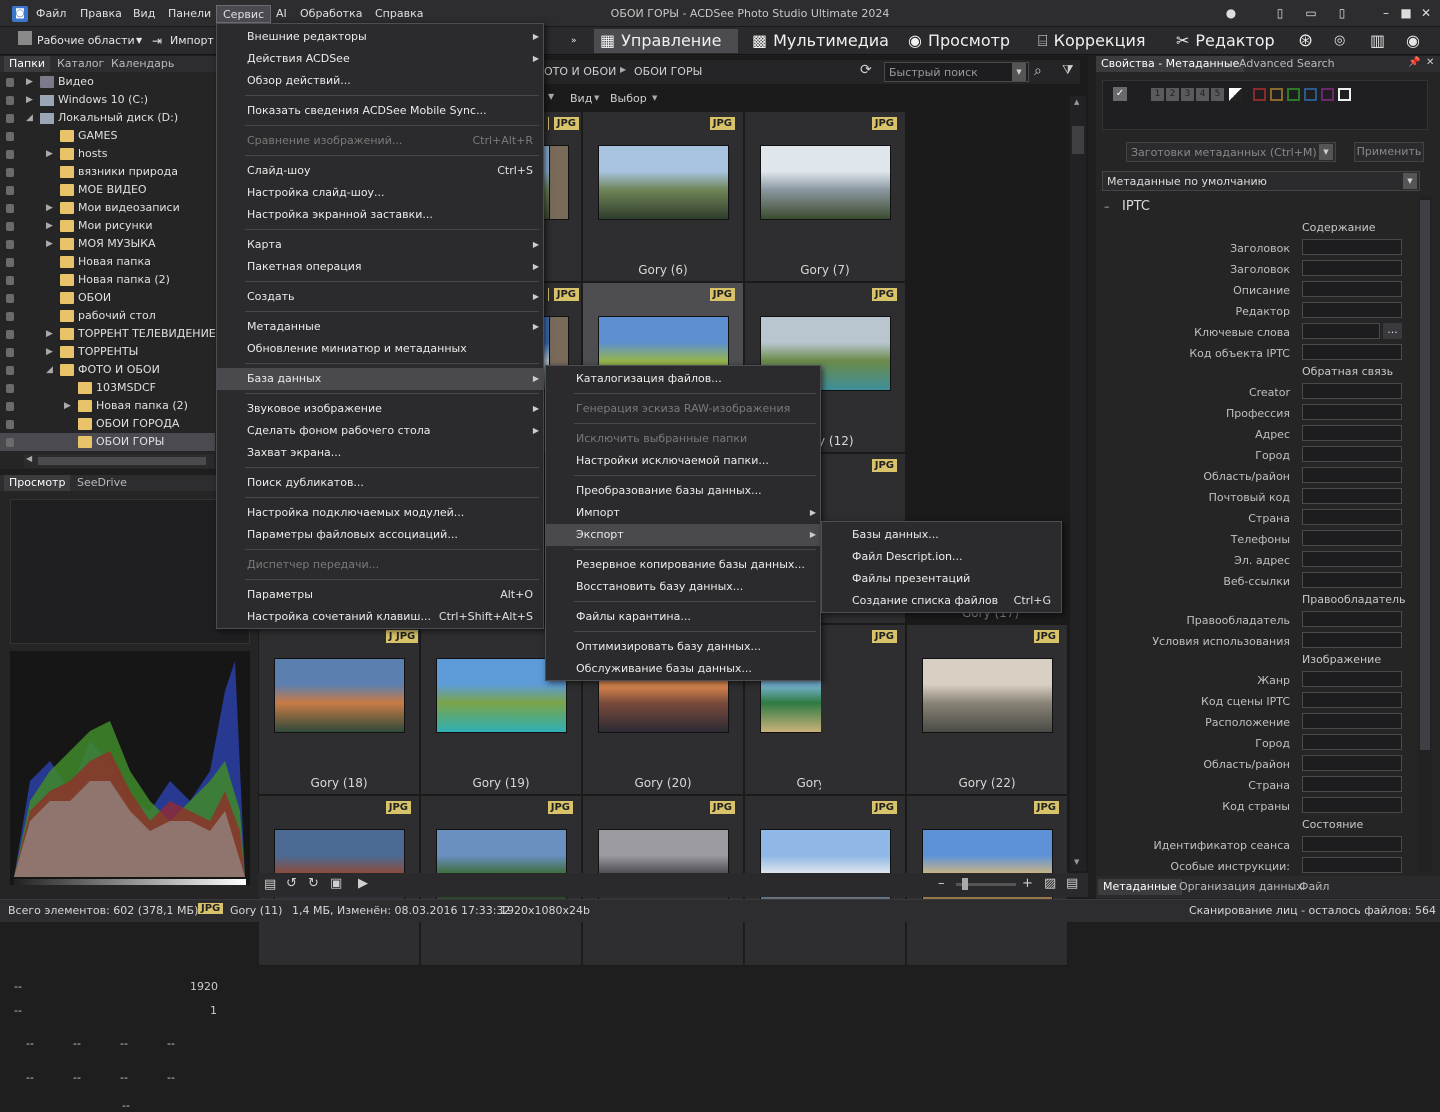 This screenshot has height=1112, width=1440. What do you see at coordinates (683, 513) in the screenshot?
I see `menu-item: Импорт ▶` at bounding box center [683, 513].